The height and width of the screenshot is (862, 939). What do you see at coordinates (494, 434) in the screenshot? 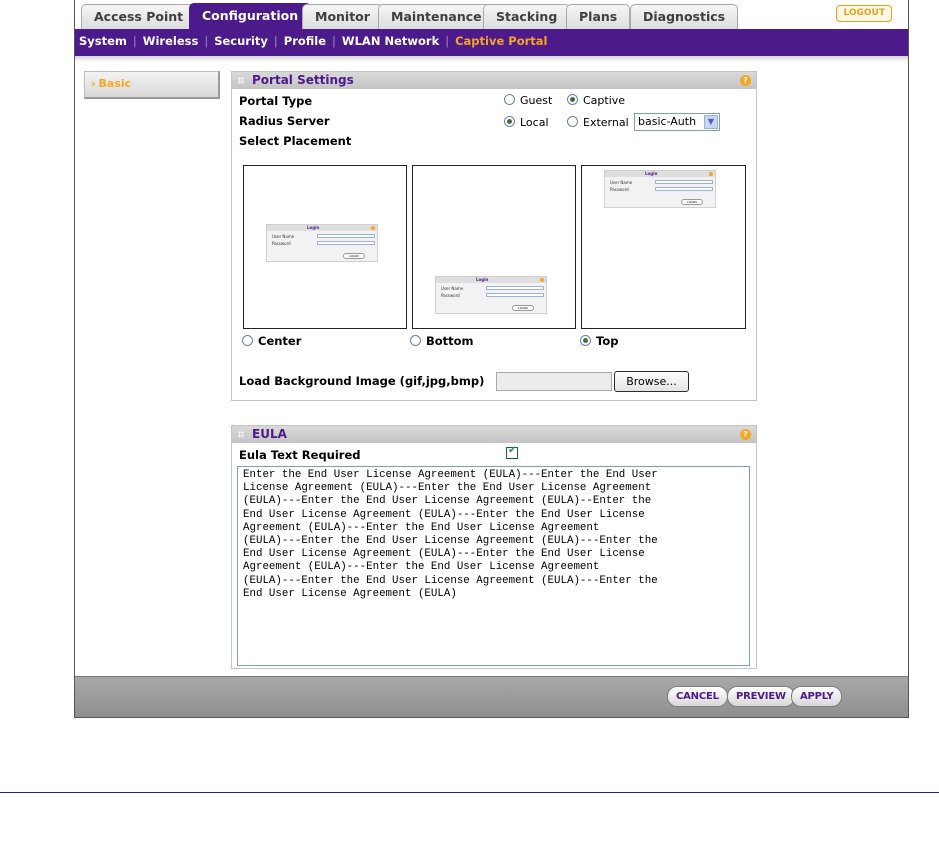
I see `panel-header: EULA ?` at bounding box center [494, 434].